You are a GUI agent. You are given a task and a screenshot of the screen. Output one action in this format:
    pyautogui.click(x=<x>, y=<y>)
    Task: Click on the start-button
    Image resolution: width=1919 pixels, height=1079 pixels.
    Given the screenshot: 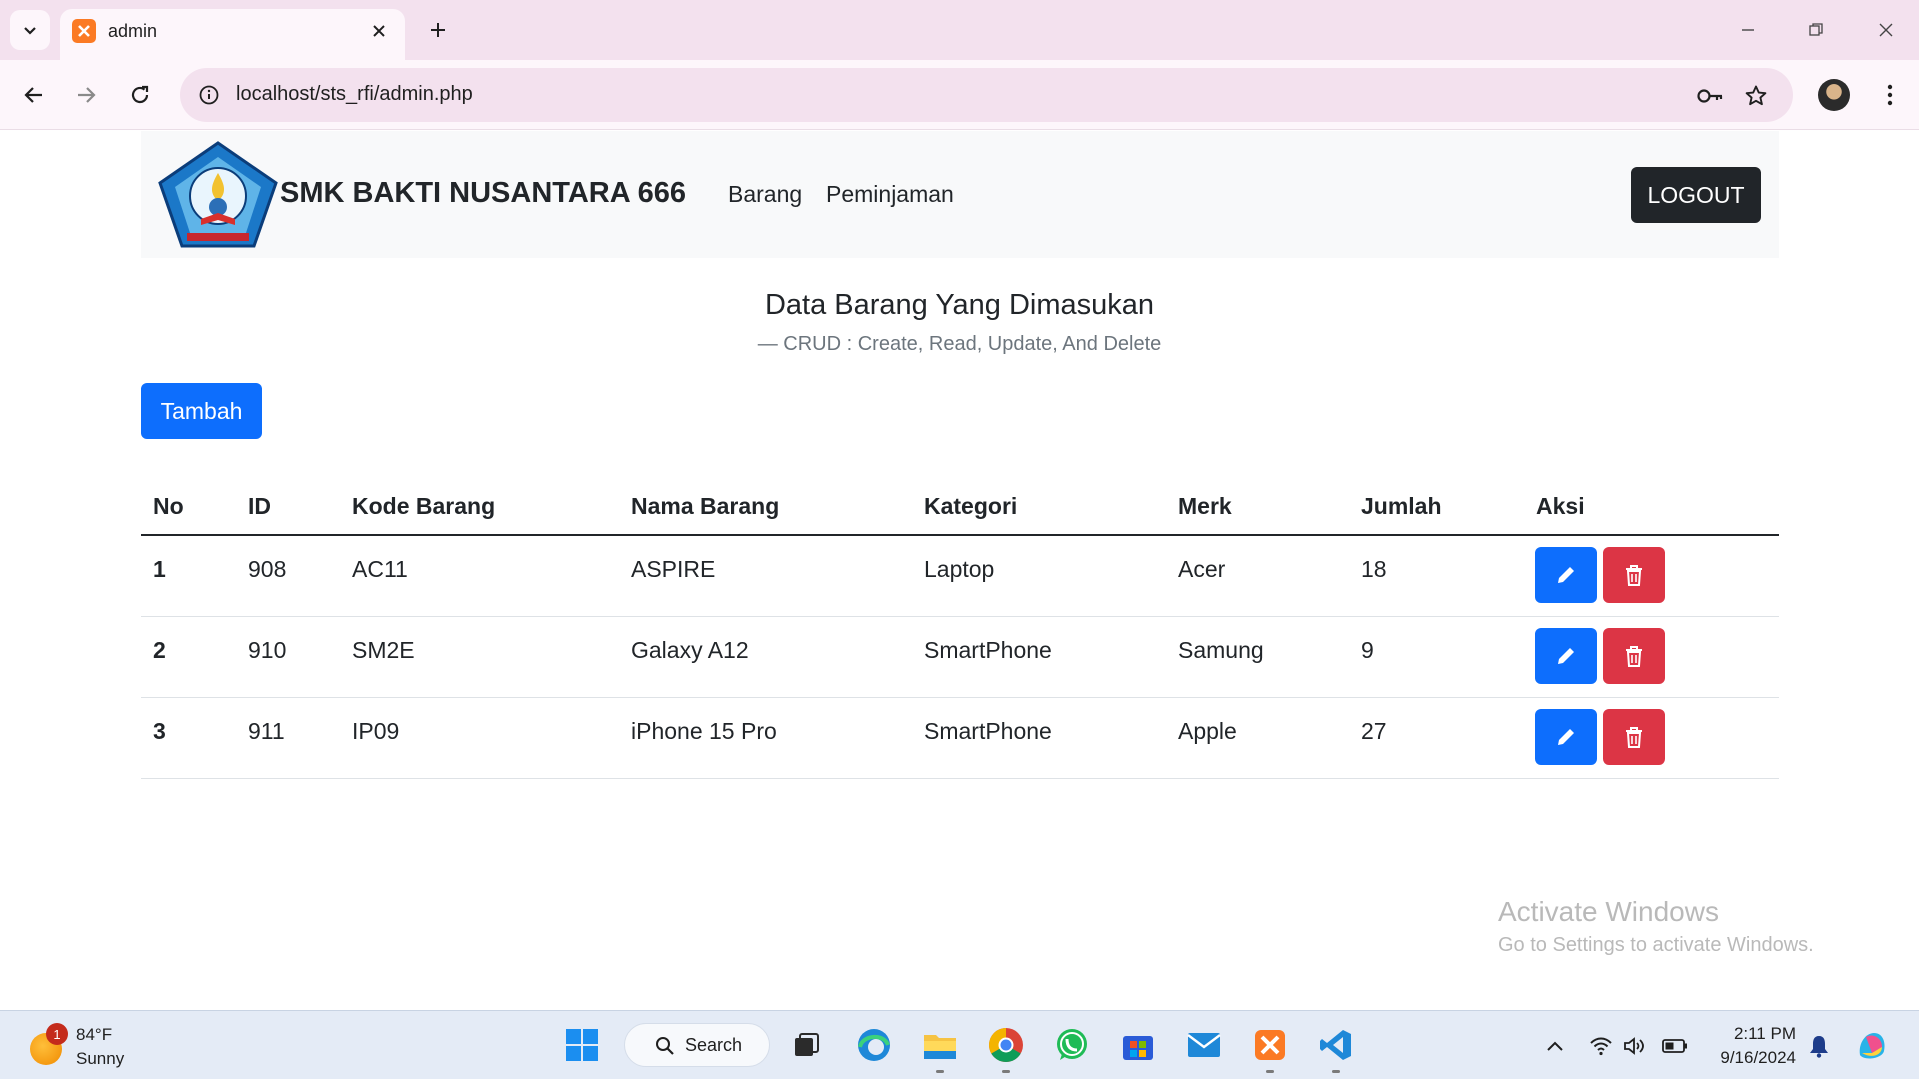 What is the action you would take?
    pyautogui.click(x=582, y=1045)
    